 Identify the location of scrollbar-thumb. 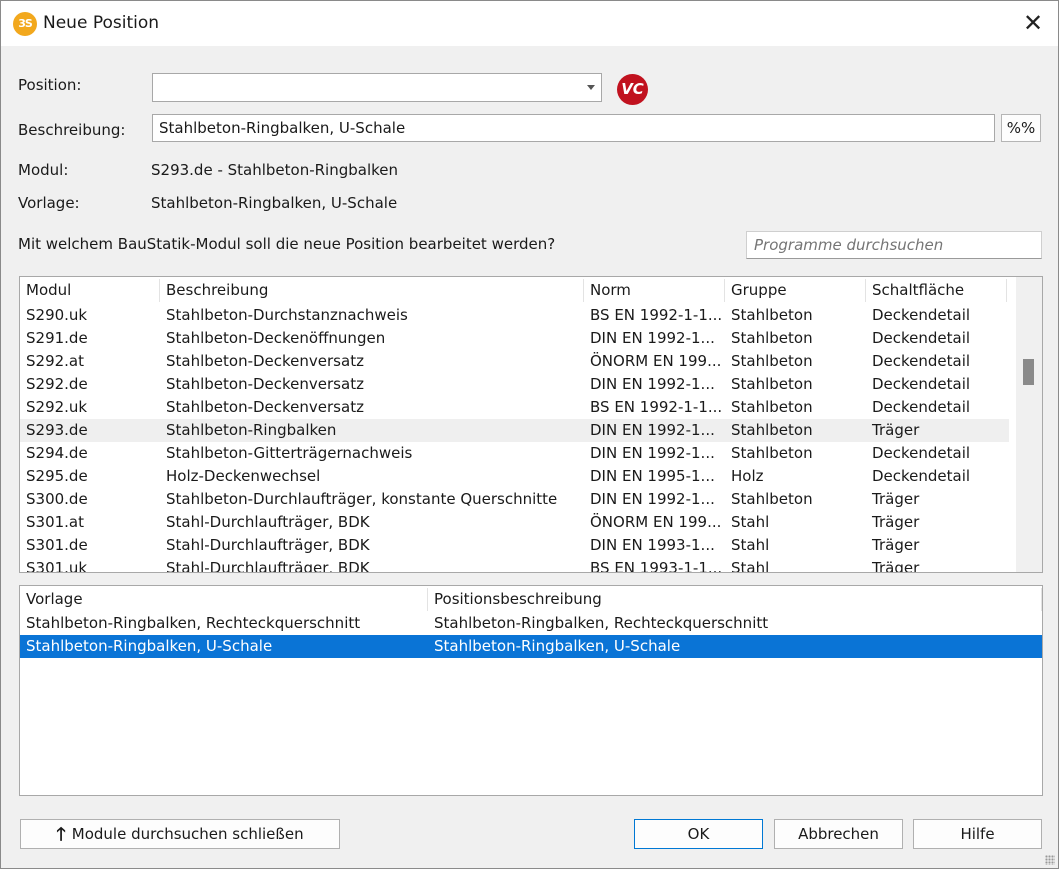
(1028, 372).